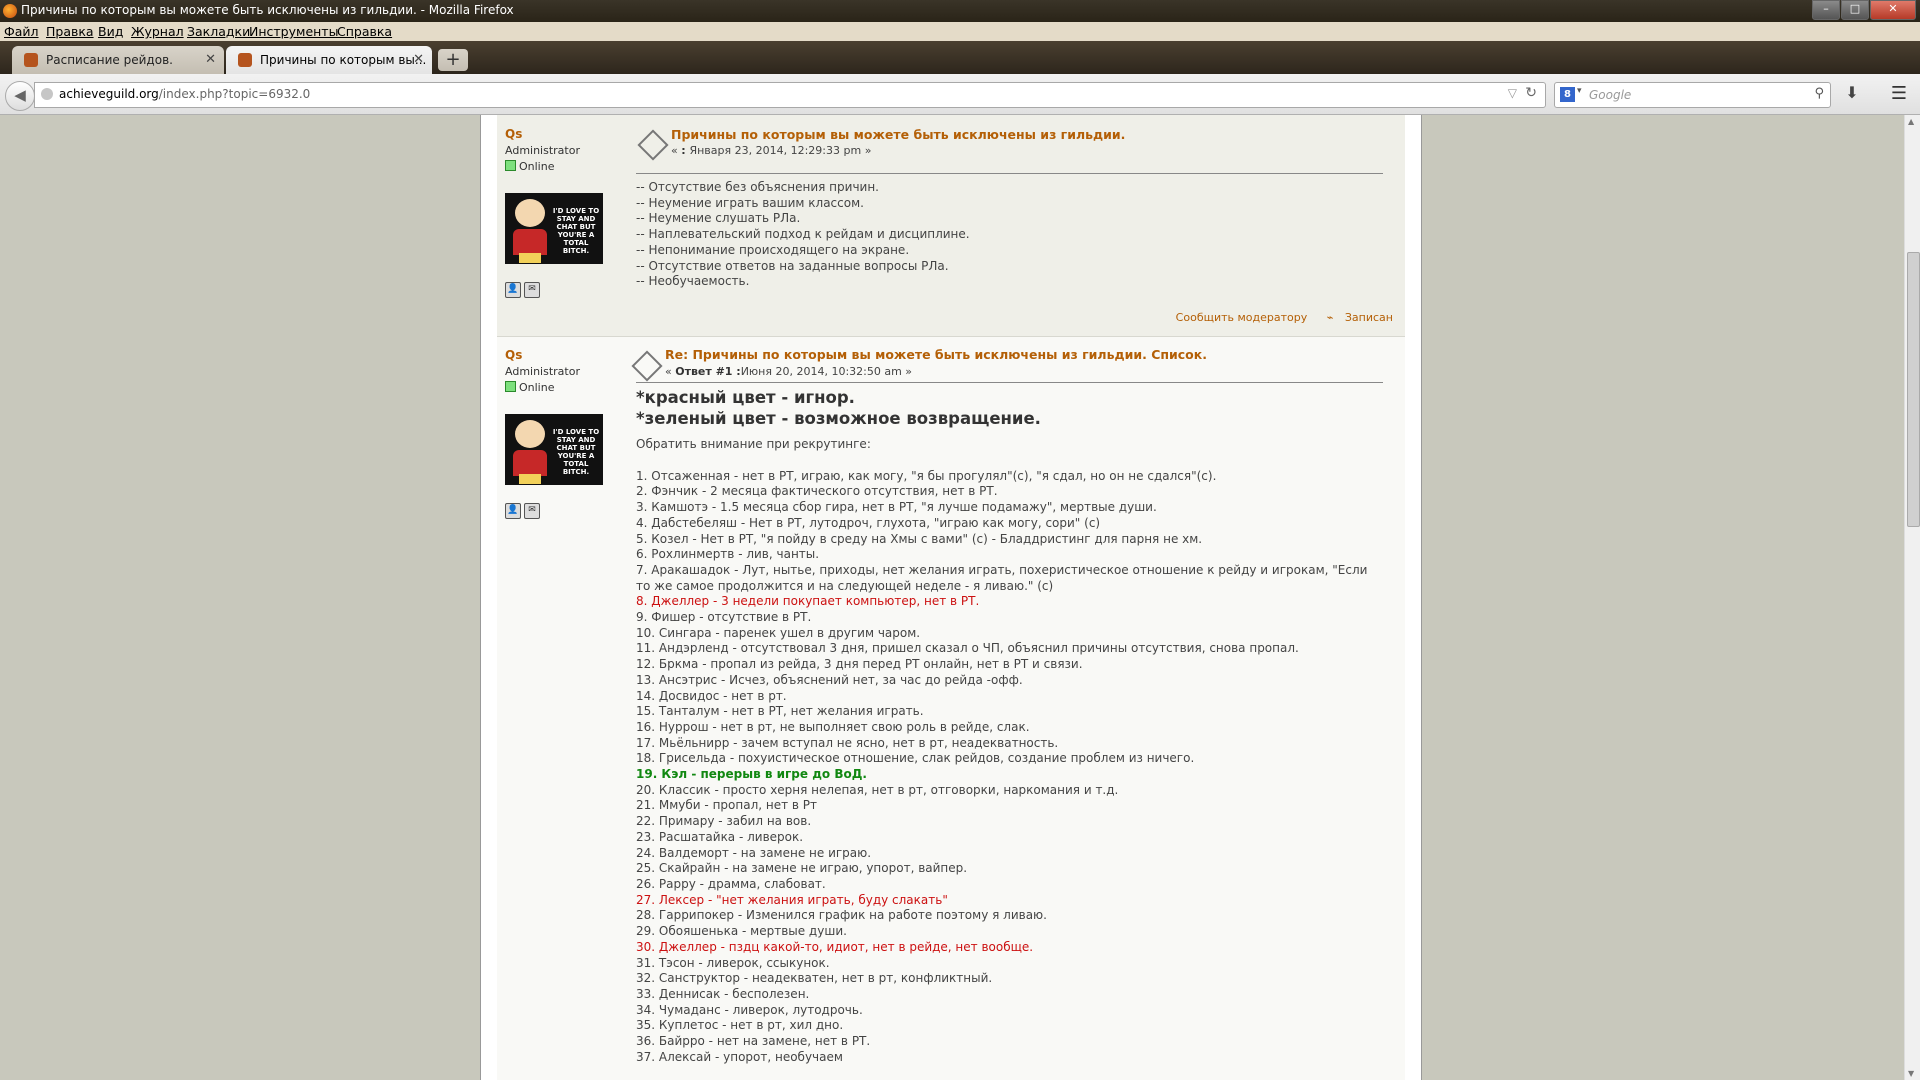 This screenshot has height=1080, width=1920. I want to click on search-icon: ⚲, so click(1819, 93).